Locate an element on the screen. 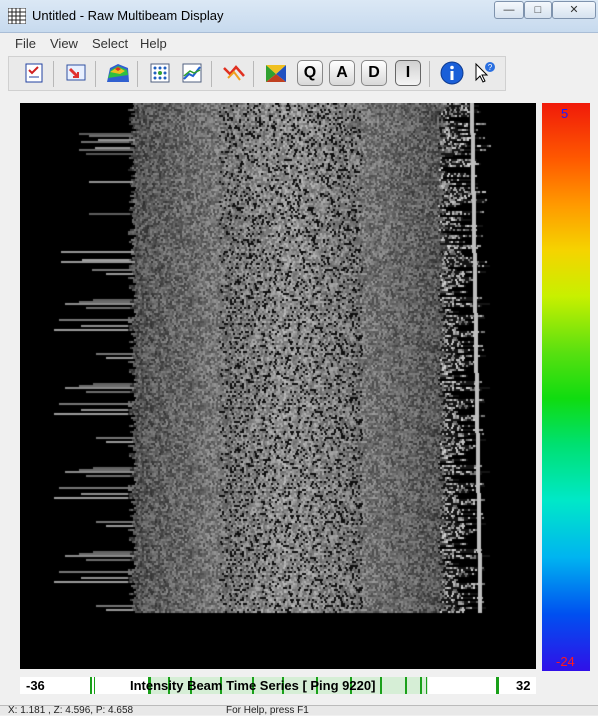 This screenshot has width=598, height=716. i-button: I is located at coordinates (408, 73).